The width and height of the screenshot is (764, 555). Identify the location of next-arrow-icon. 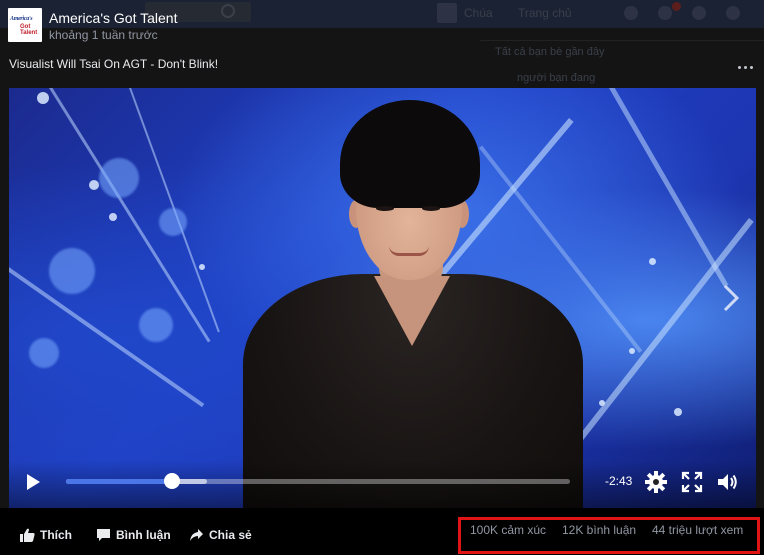
(731, 298).